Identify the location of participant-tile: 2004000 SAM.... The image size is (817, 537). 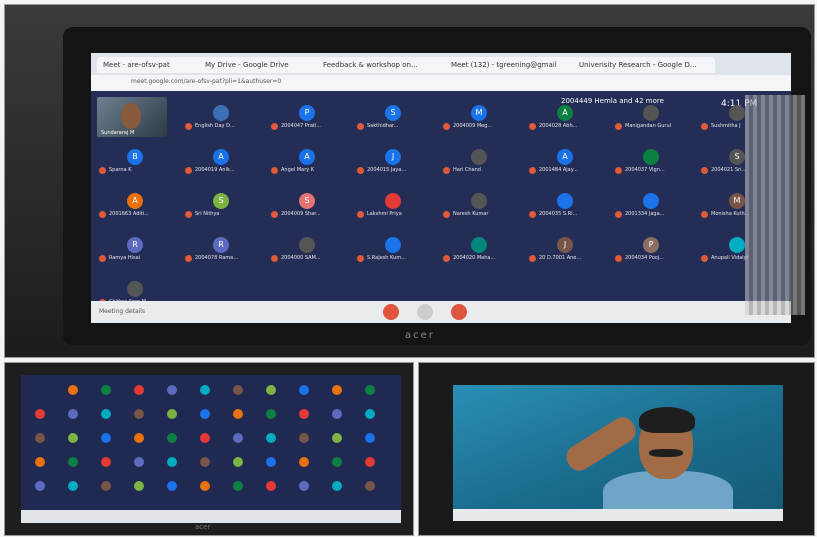
(312, 252).